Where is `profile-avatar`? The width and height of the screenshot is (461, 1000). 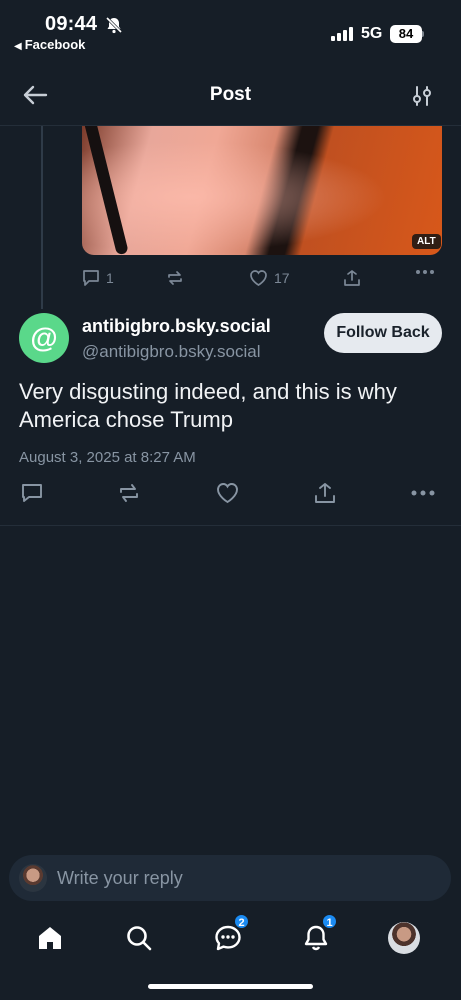 profile-avatar is located at coordinates (404, 938).